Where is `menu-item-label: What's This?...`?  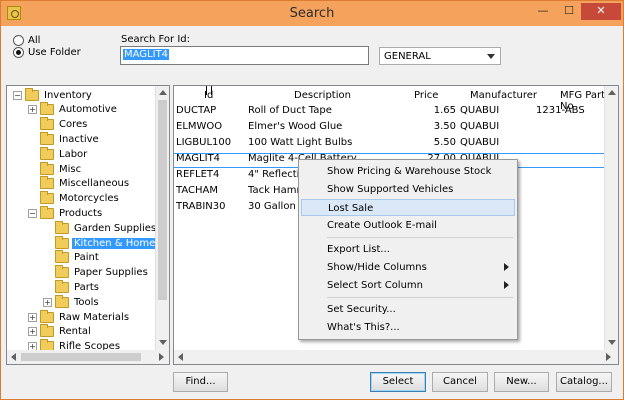
menu-item-label: What's This?... is located at coordinates (363, 327).